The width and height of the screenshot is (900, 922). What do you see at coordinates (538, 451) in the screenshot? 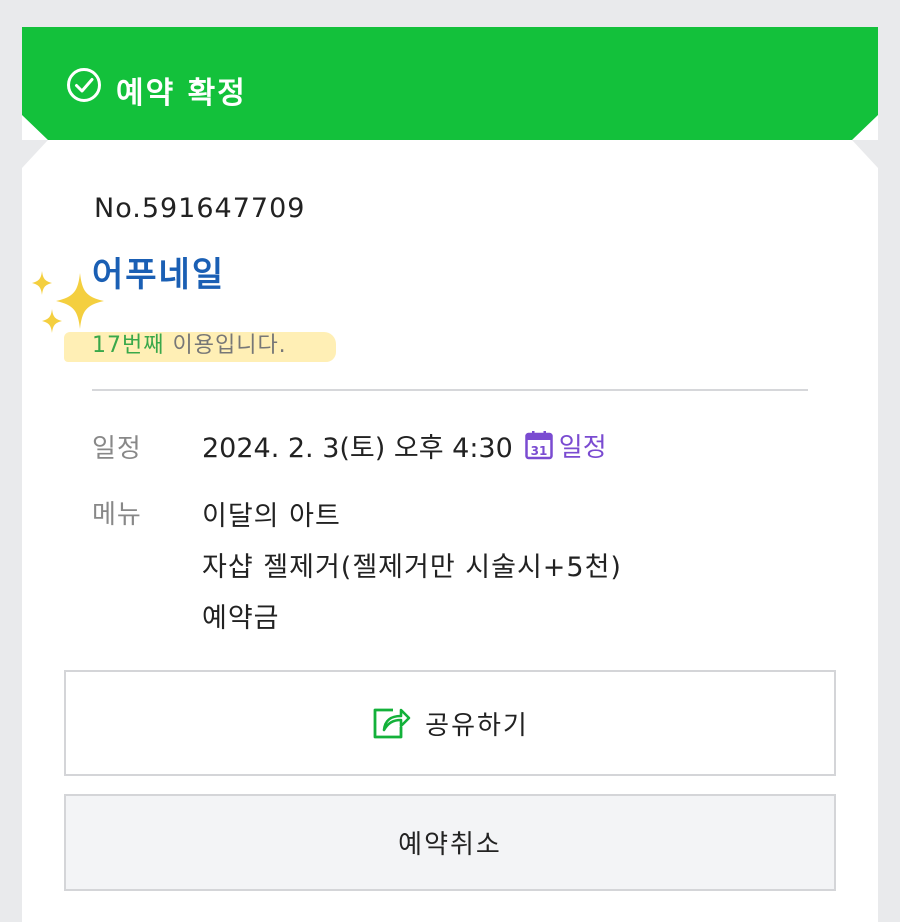
I see `calendar-icon-day: 31` at bounding box center [538, 451].